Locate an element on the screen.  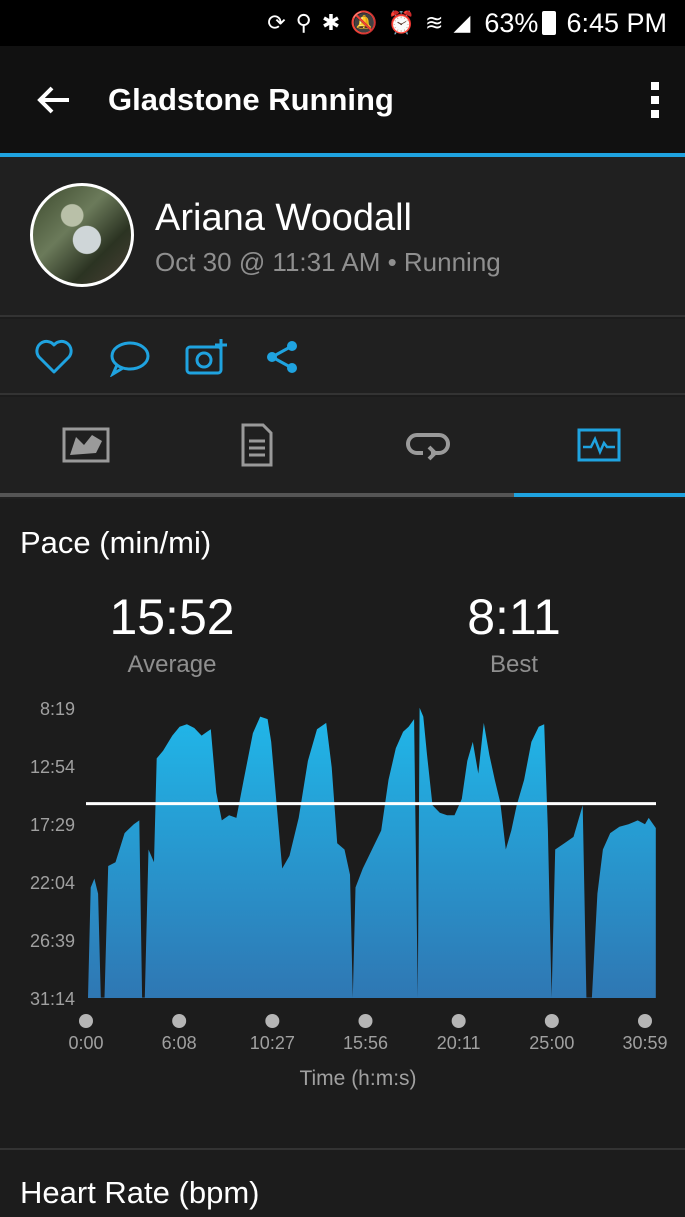
wifi-icon: ≋ is located at coordinates (434, 22).